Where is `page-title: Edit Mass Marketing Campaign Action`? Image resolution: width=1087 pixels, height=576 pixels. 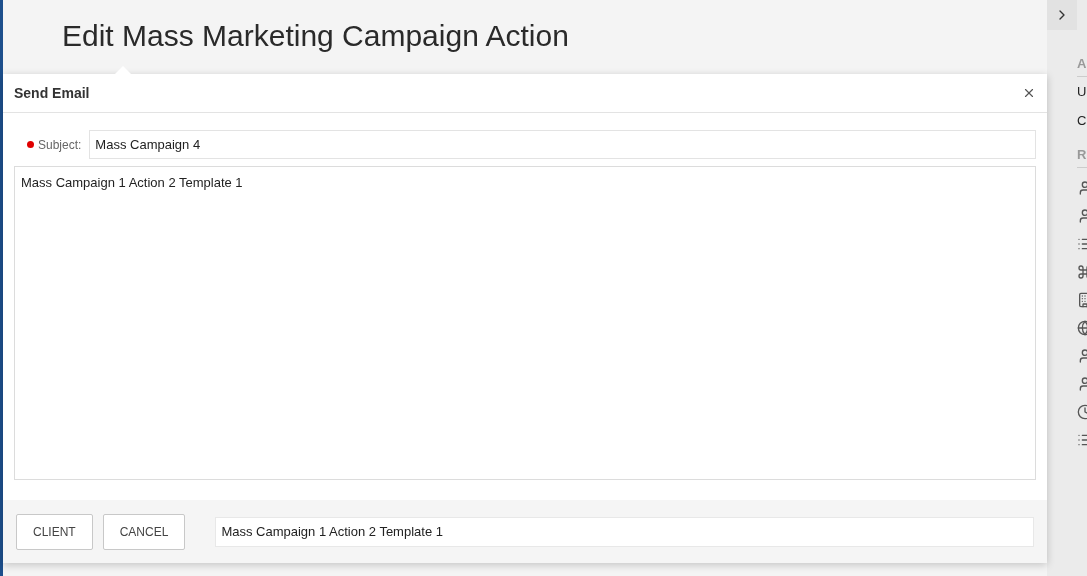 page-title: Edit Mass Marketing Campaign Action is located at coordinates (315, 36).